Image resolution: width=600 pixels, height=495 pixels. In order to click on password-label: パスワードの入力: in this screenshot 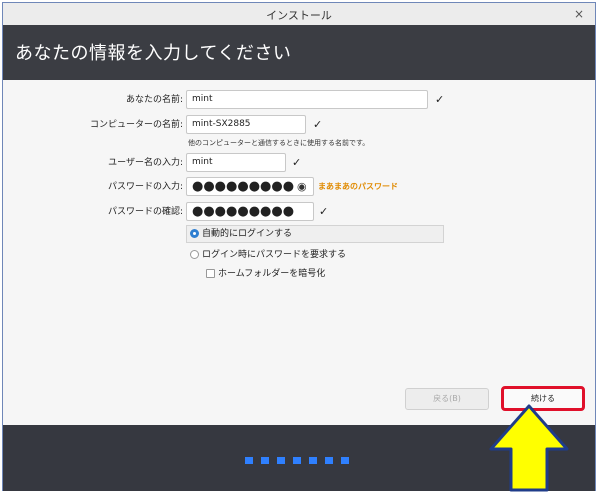, I will do `click(145, 187)`.